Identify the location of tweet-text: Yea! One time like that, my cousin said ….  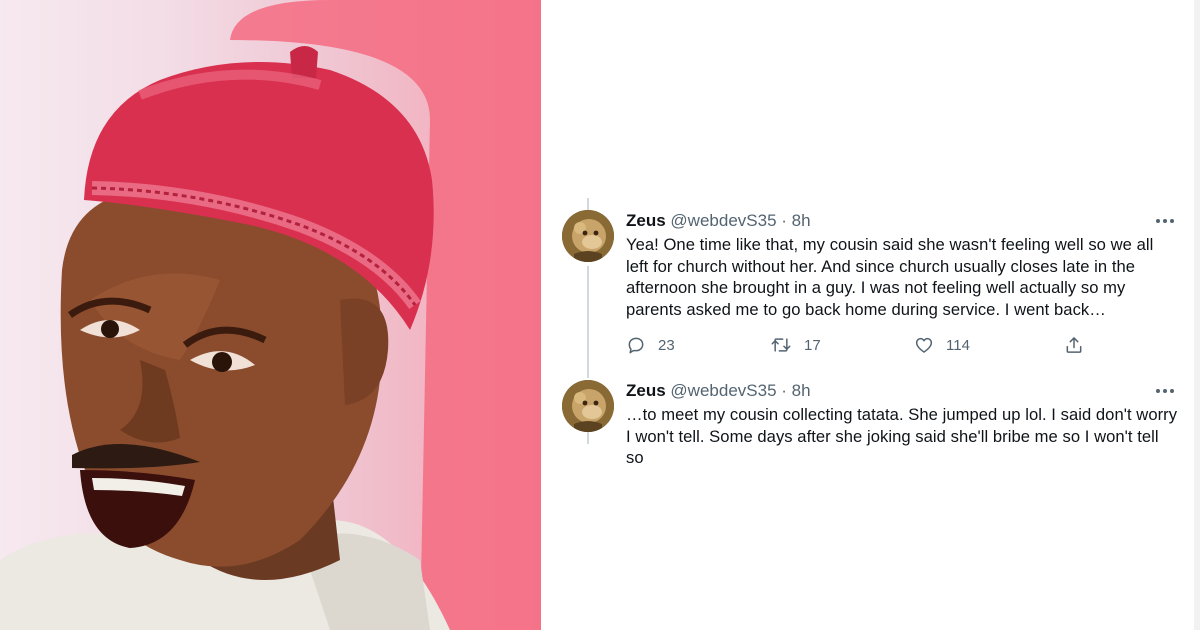
(890, 277).